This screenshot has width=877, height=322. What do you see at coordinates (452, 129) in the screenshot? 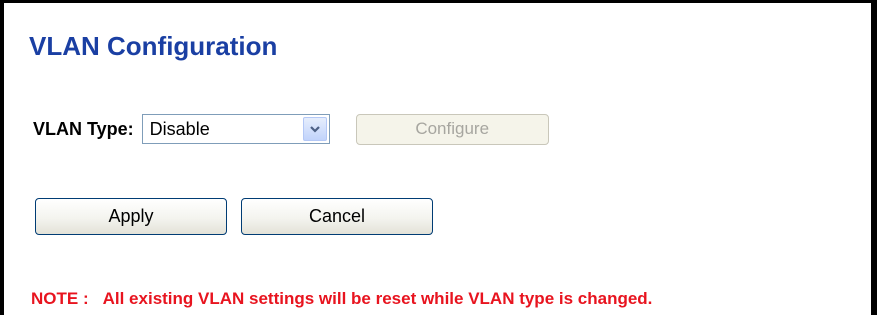
I see `configure-button: Configure` at bounding box center [452, 129].